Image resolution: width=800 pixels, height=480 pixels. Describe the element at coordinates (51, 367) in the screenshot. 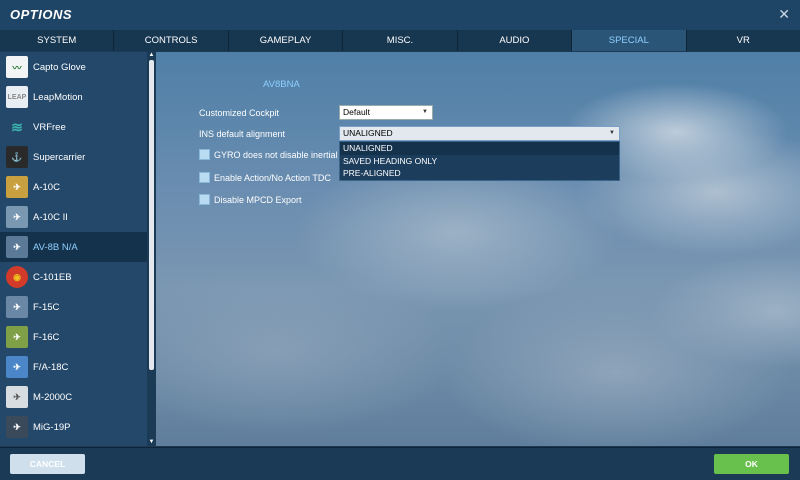

I see `sidebar-item-label: F/A-18C` at that location.